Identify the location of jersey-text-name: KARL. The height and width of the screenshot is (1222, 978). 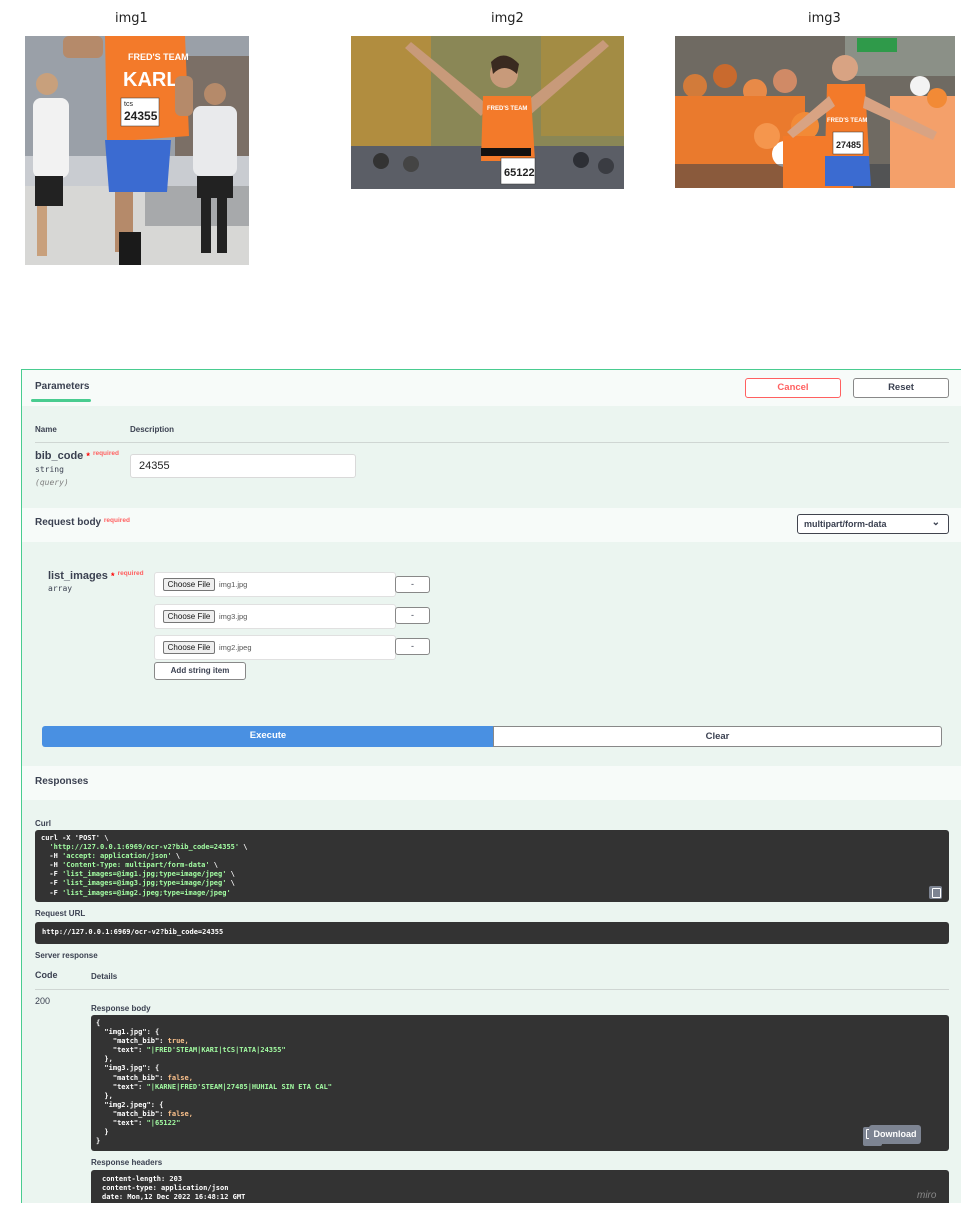
(151, 80).